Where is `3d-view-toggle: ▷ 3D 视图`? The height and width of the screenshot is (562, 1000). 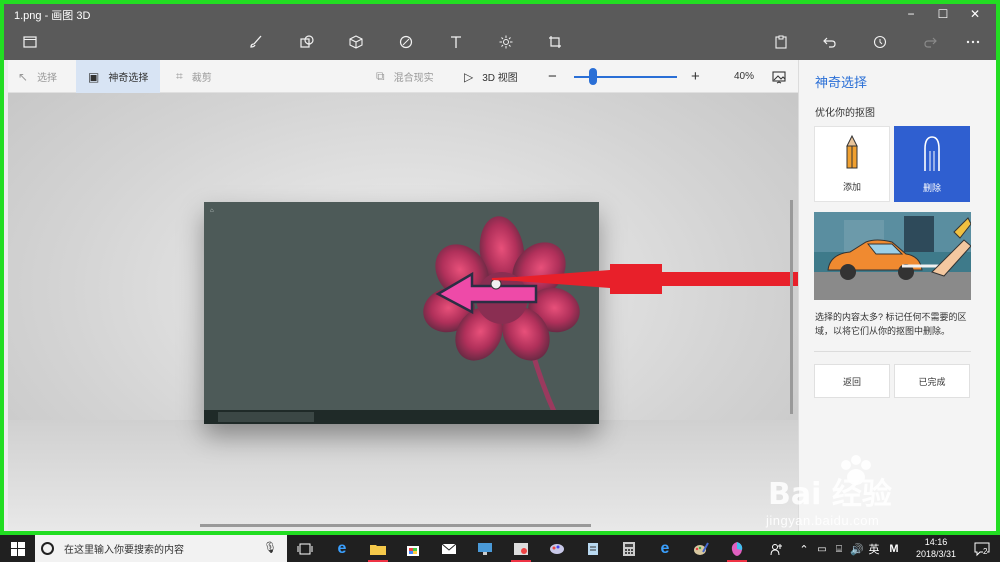 3d-view-toggle: ▷ 3D 视图 is located at coordinates (491, 76).